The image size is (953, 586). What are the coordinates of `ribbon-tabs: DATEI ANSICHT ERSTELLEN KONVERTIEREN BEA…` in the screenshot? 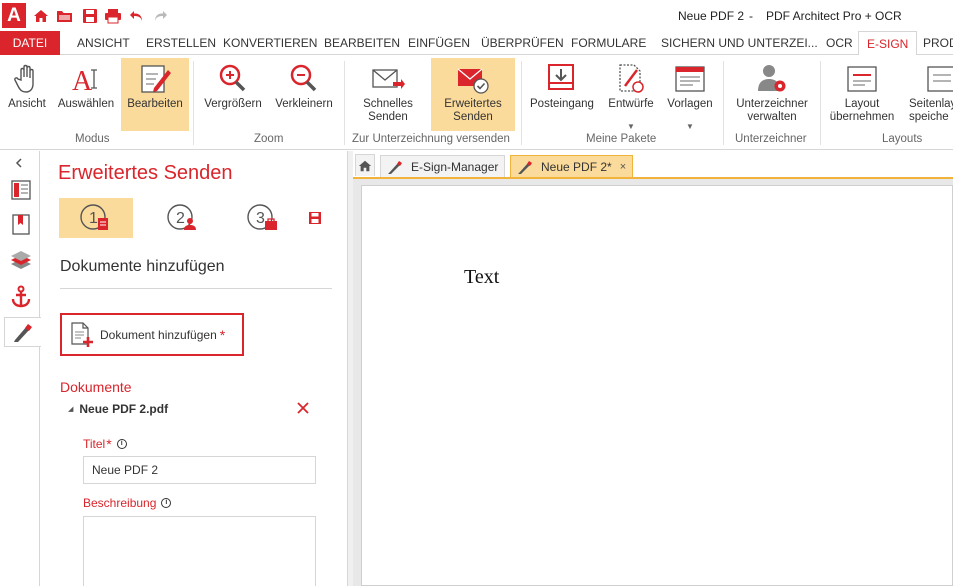 It's located at (476, 43).